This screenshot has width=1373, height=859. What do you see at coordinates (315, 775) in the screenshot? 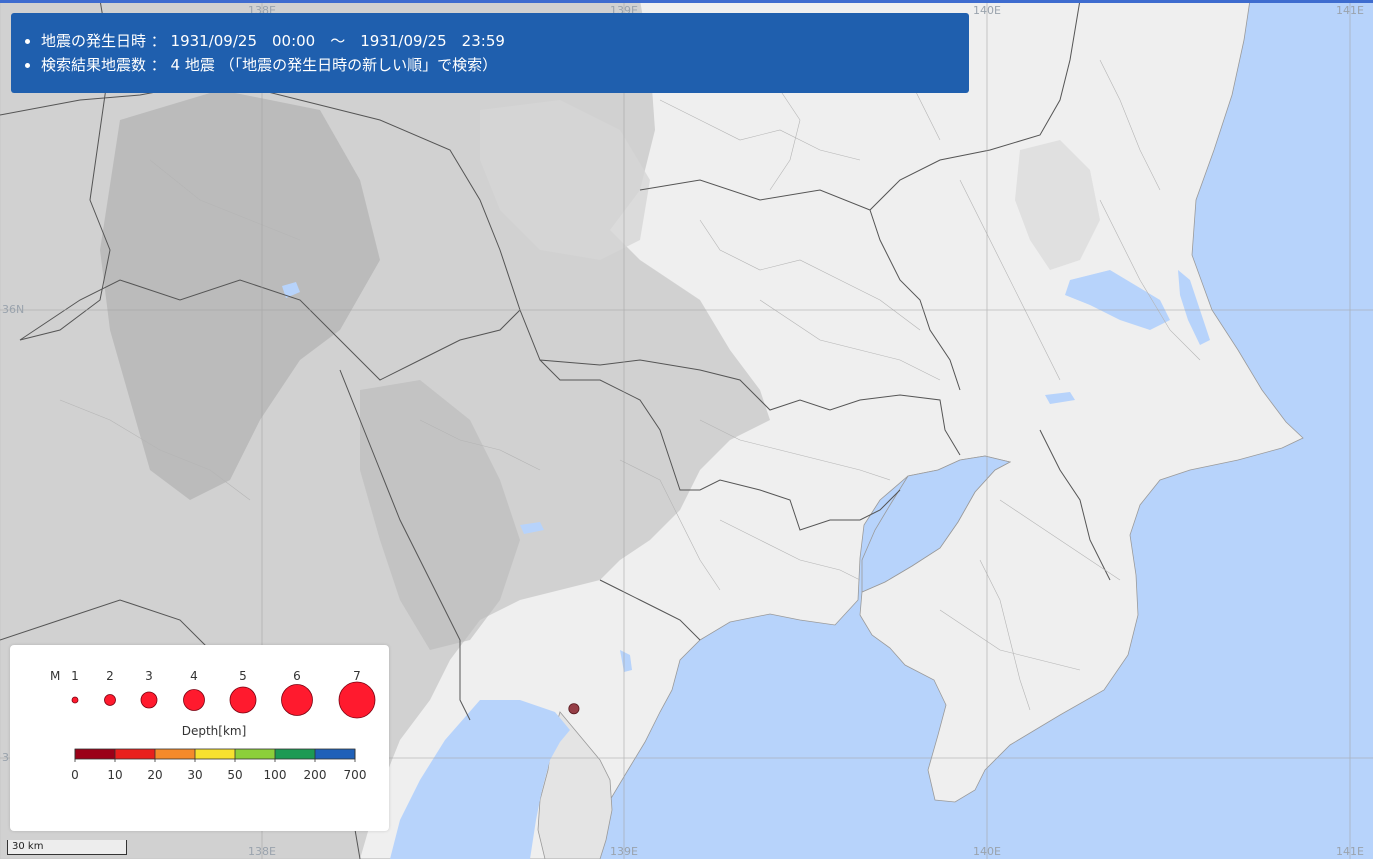
I see `depth-tick-label: 200` at bounding box center [315, 775].